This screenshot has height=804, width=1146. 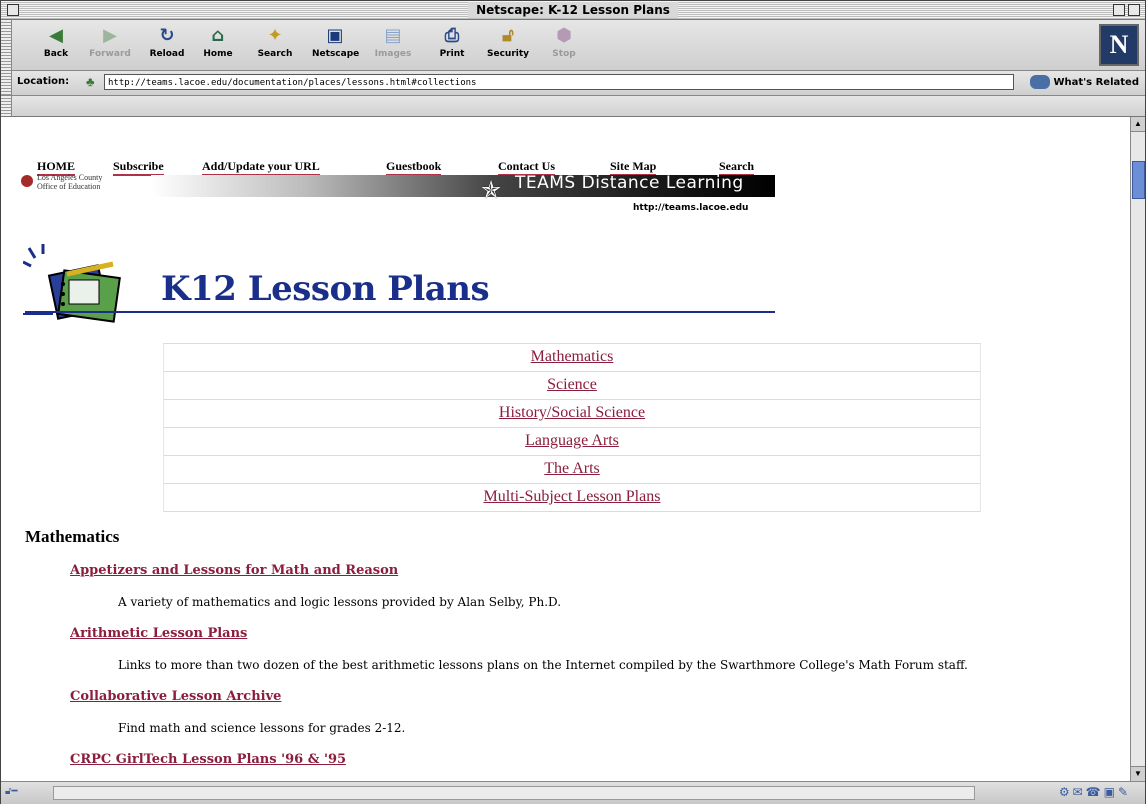 I want to click on page-heading: K12 Lesson Plans, so click(x=325, y=289).